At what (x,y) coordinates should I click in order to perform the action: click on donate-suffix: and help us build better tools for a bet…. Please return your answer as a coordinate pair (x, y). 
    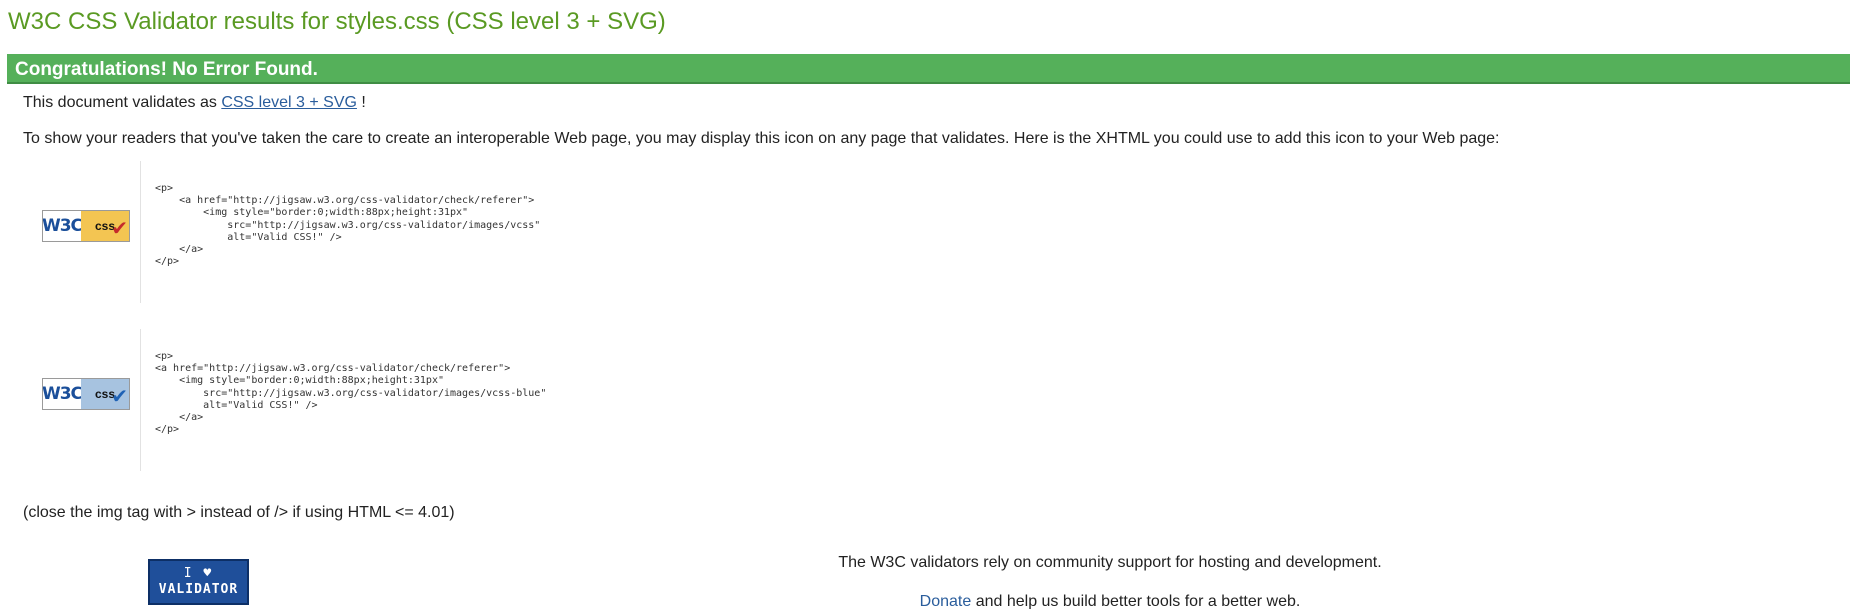
    Looking at the image, I should click on (1136, 601).